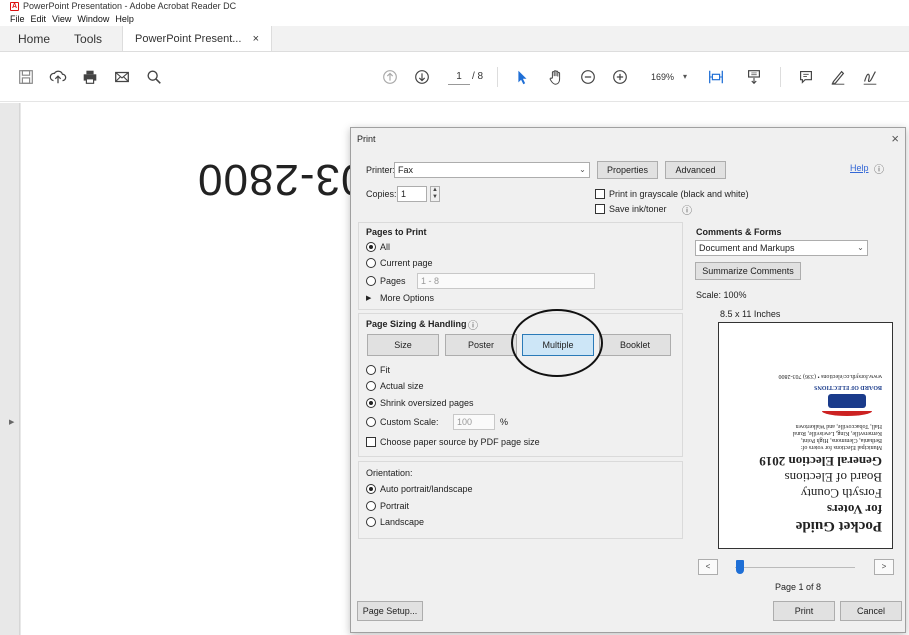 The width and height of the screenshot is (909, 635). Describe the element at coordinates (389, 473) in the screenshot. I see `orientation-heading: Orientation:` at that location.